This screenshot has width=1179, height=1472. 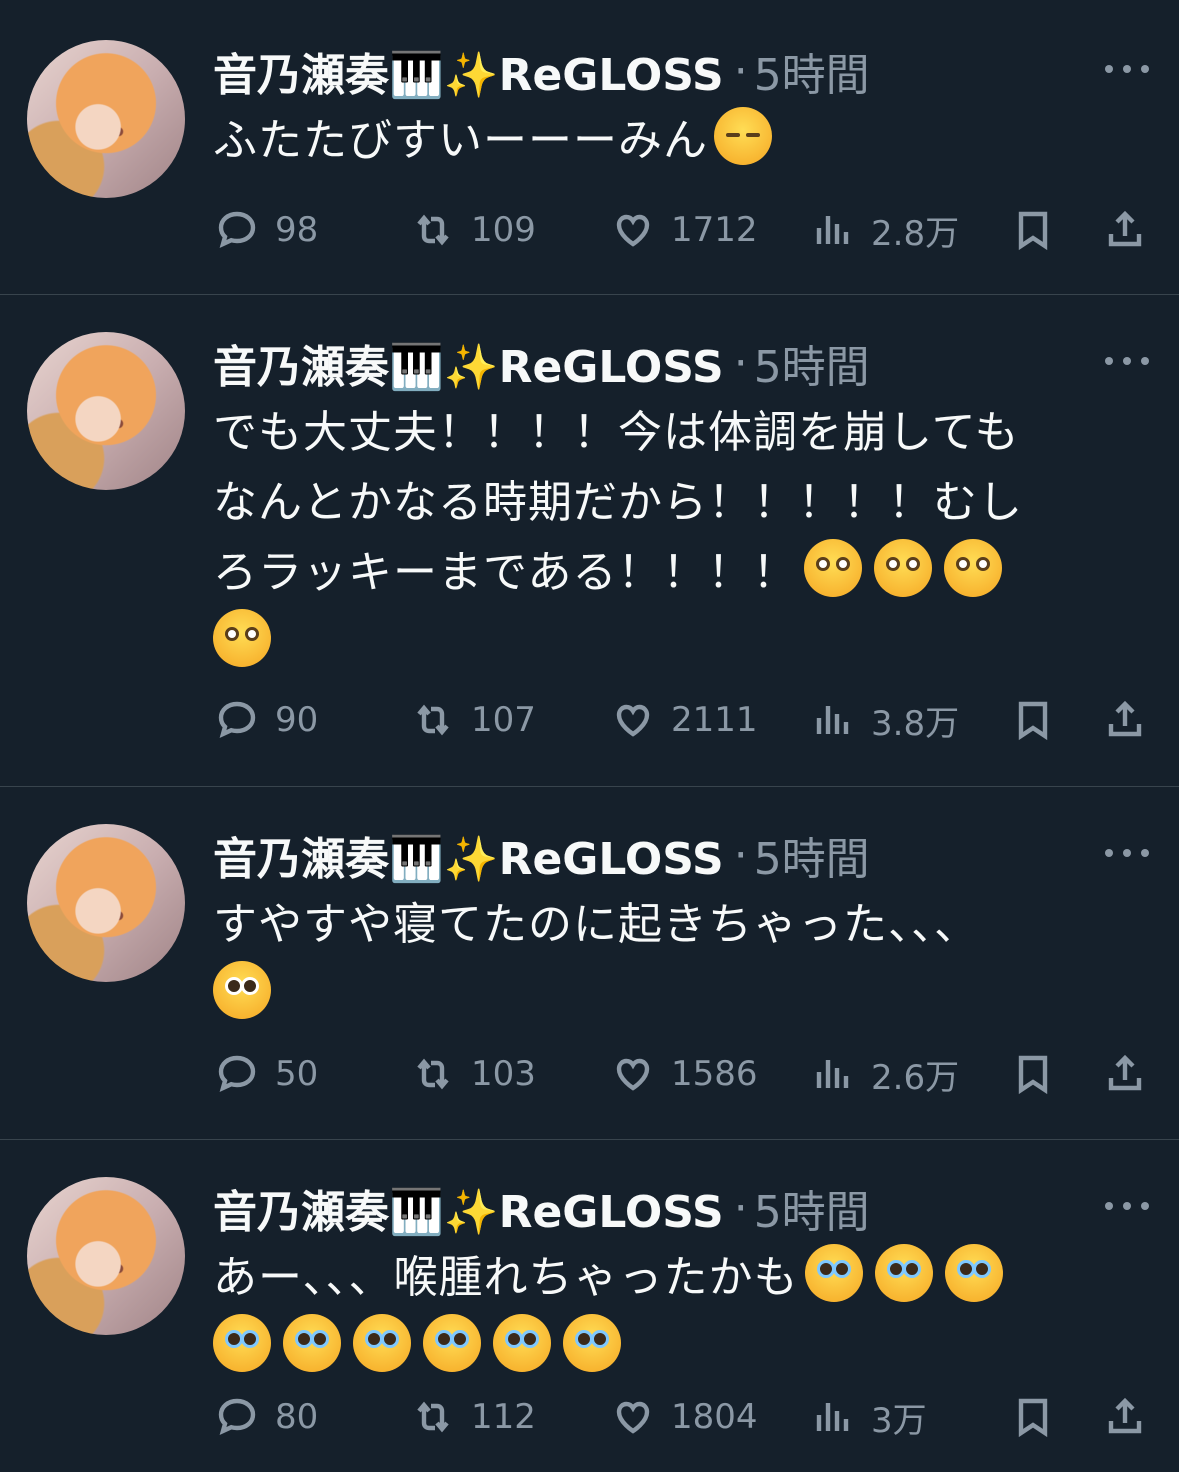 I want to click on pleading-face-emoji, so click(x=242, y=990).